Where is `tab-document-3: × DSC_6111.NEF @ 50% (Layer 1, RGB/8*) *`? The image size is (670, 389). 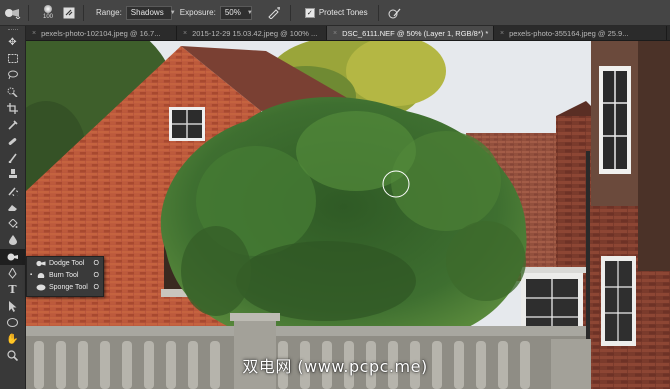 tab-document-3: × DSC_6111.NEF @ 50% (Layer 1, RGB/8*) * is located at coordinates (410, 33).